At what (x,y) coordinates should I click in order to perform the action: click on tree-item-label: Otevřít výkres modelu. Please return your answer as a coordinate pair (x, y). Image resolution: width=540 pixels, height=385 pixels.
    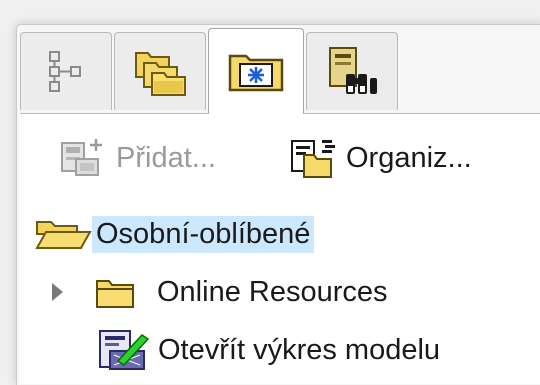
    Looking at the image, I should click on (299, 349).